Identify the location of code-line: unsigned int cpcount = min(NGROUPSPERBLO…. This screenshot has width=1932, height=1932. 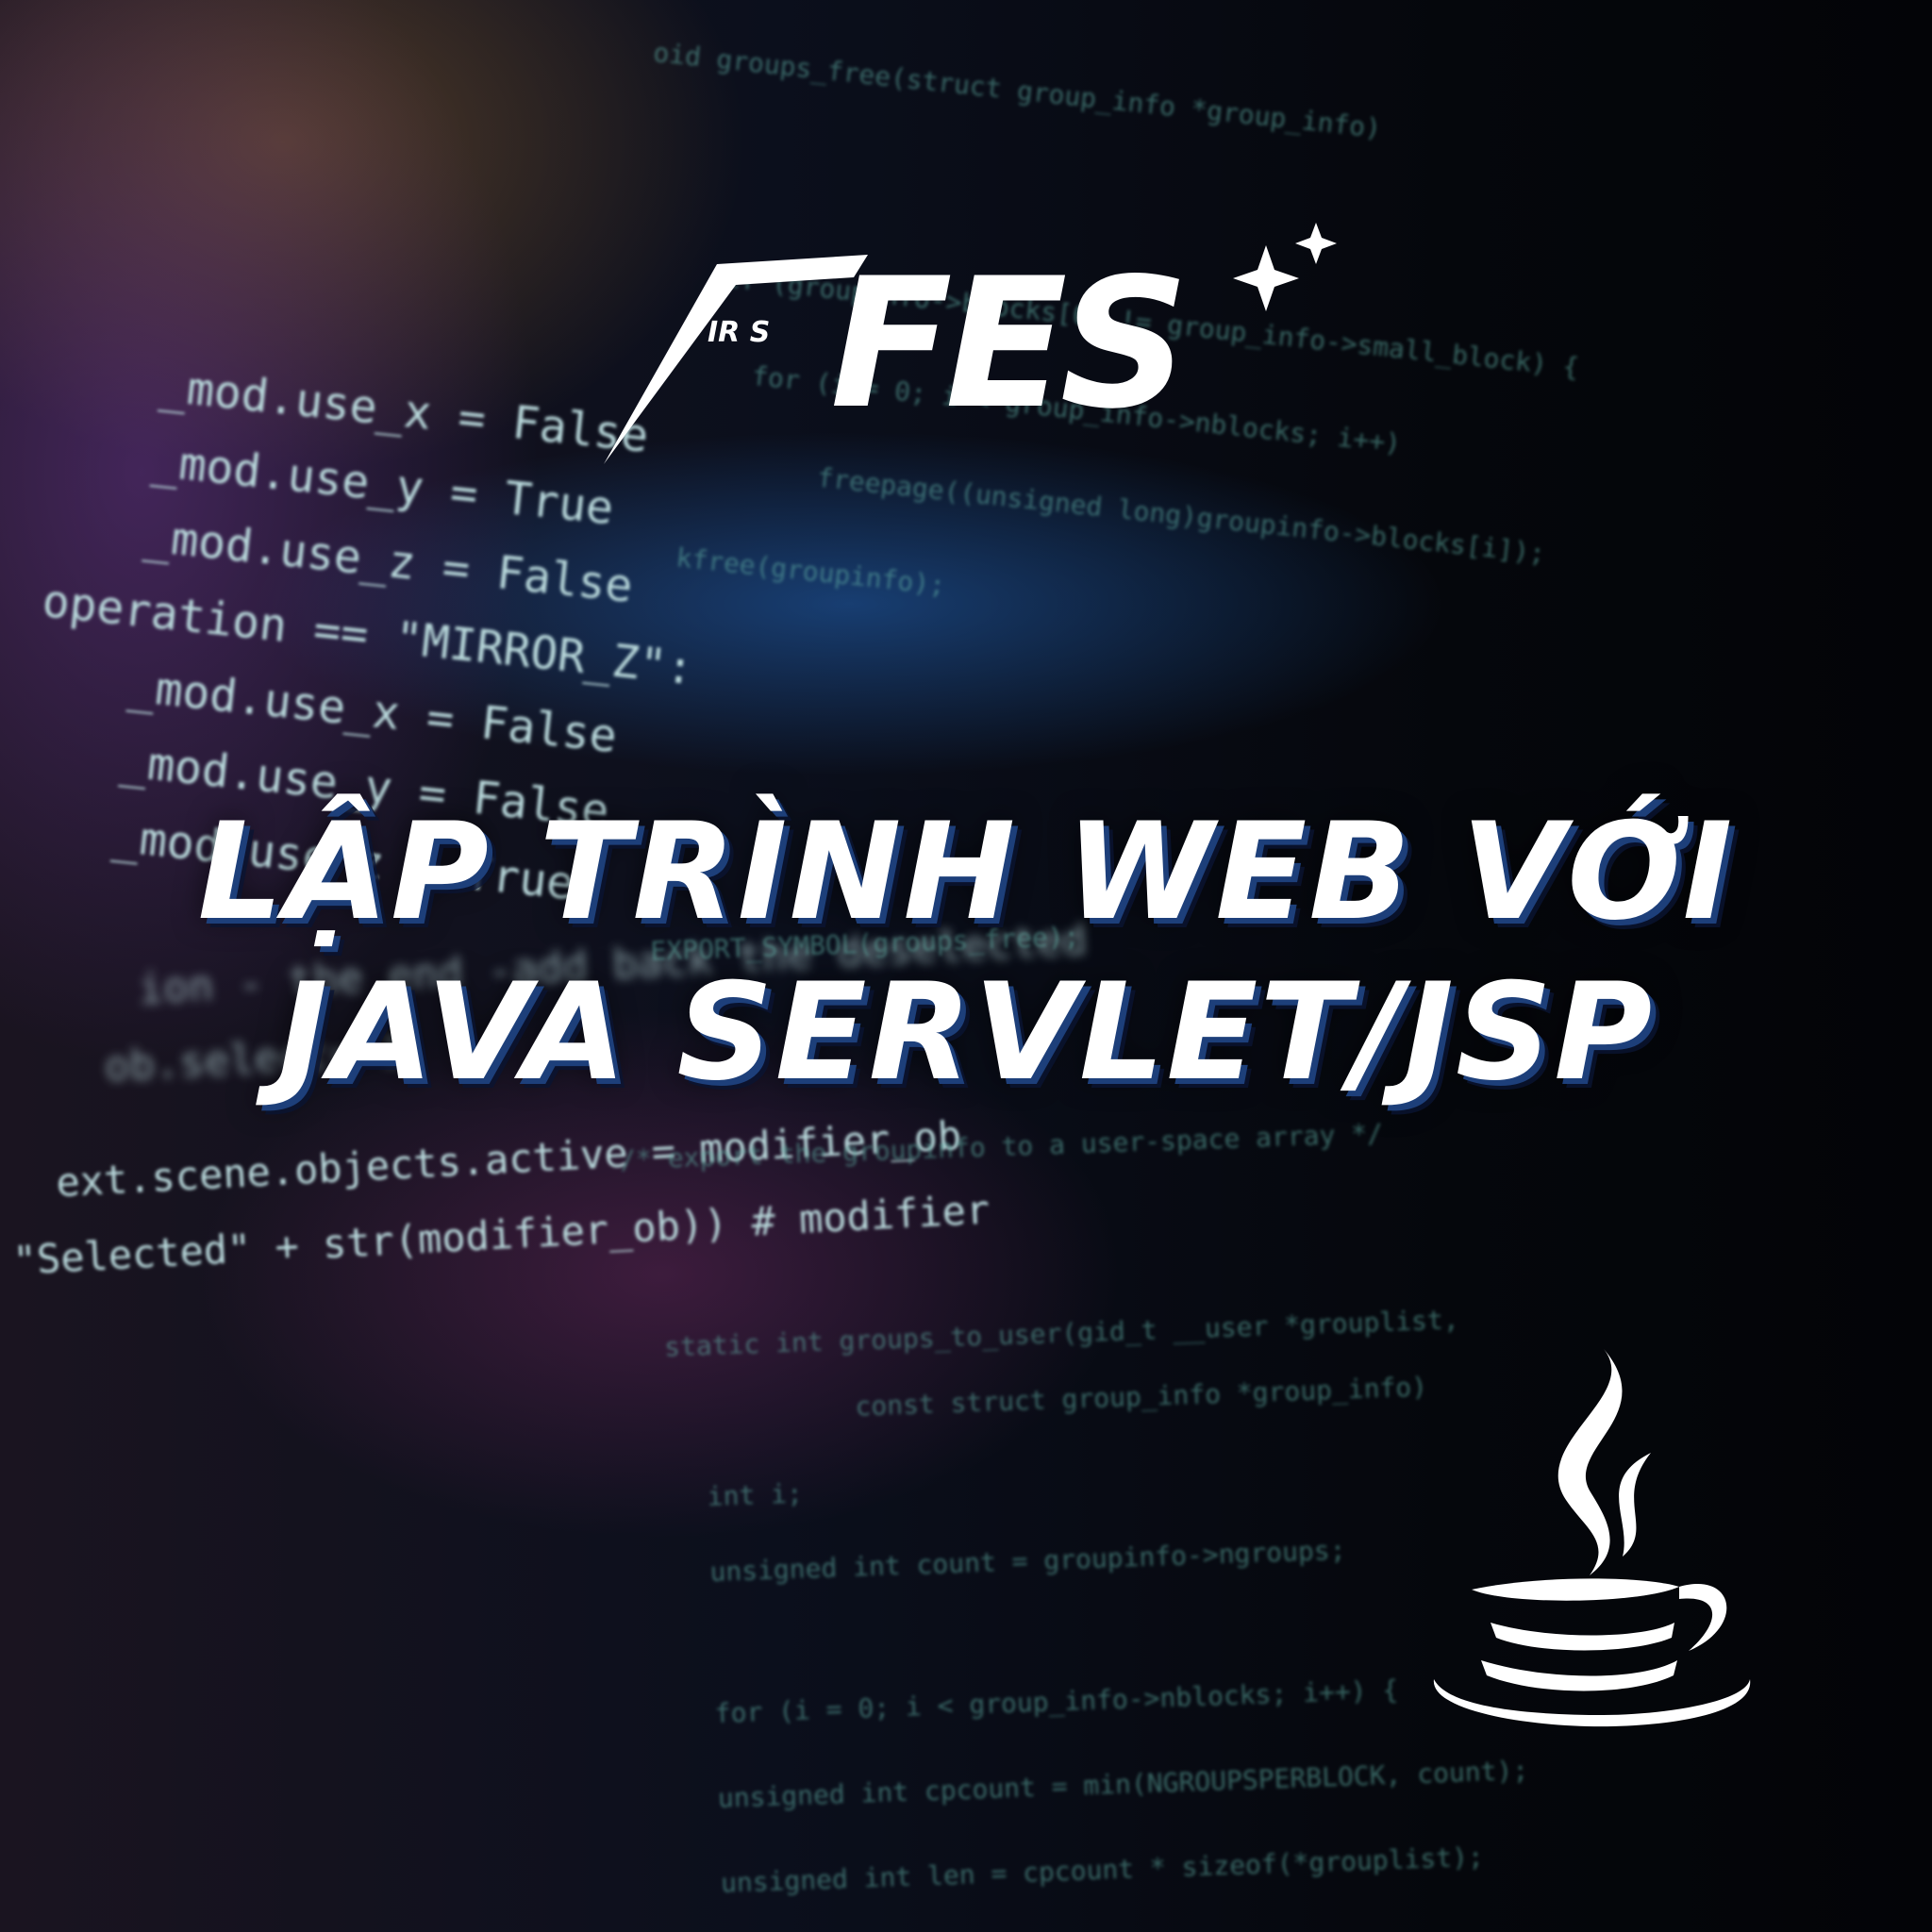
(1123, 1785).